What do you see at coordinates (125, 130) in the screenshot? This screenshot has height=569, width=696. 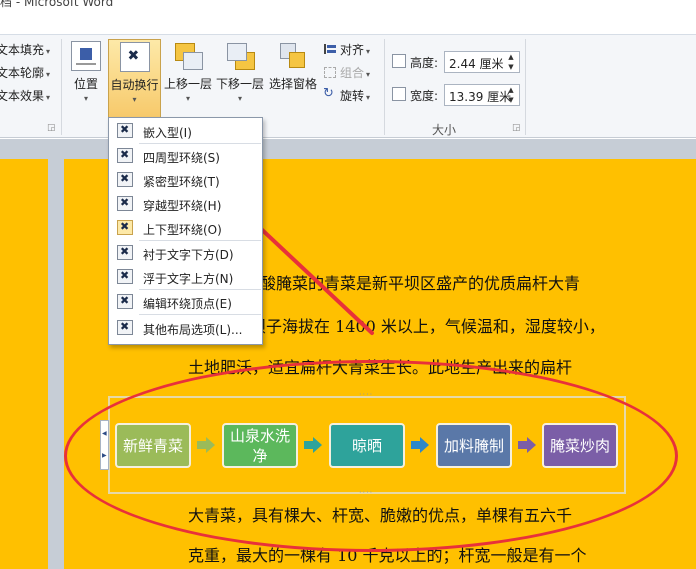 I see `inline-wrap-icon` at bounding box center [125, 130].